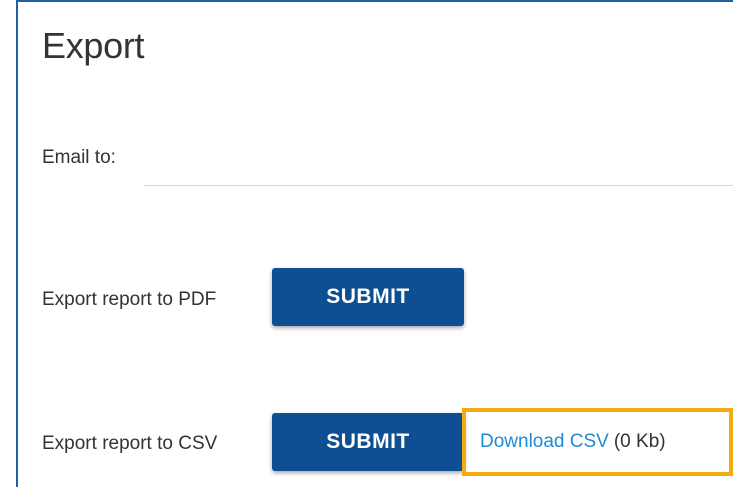 The width and height of the screenshot is (733, 487). I want to click on download-csv-highlight: Download CSV (0 Kb), so click(597, 442).